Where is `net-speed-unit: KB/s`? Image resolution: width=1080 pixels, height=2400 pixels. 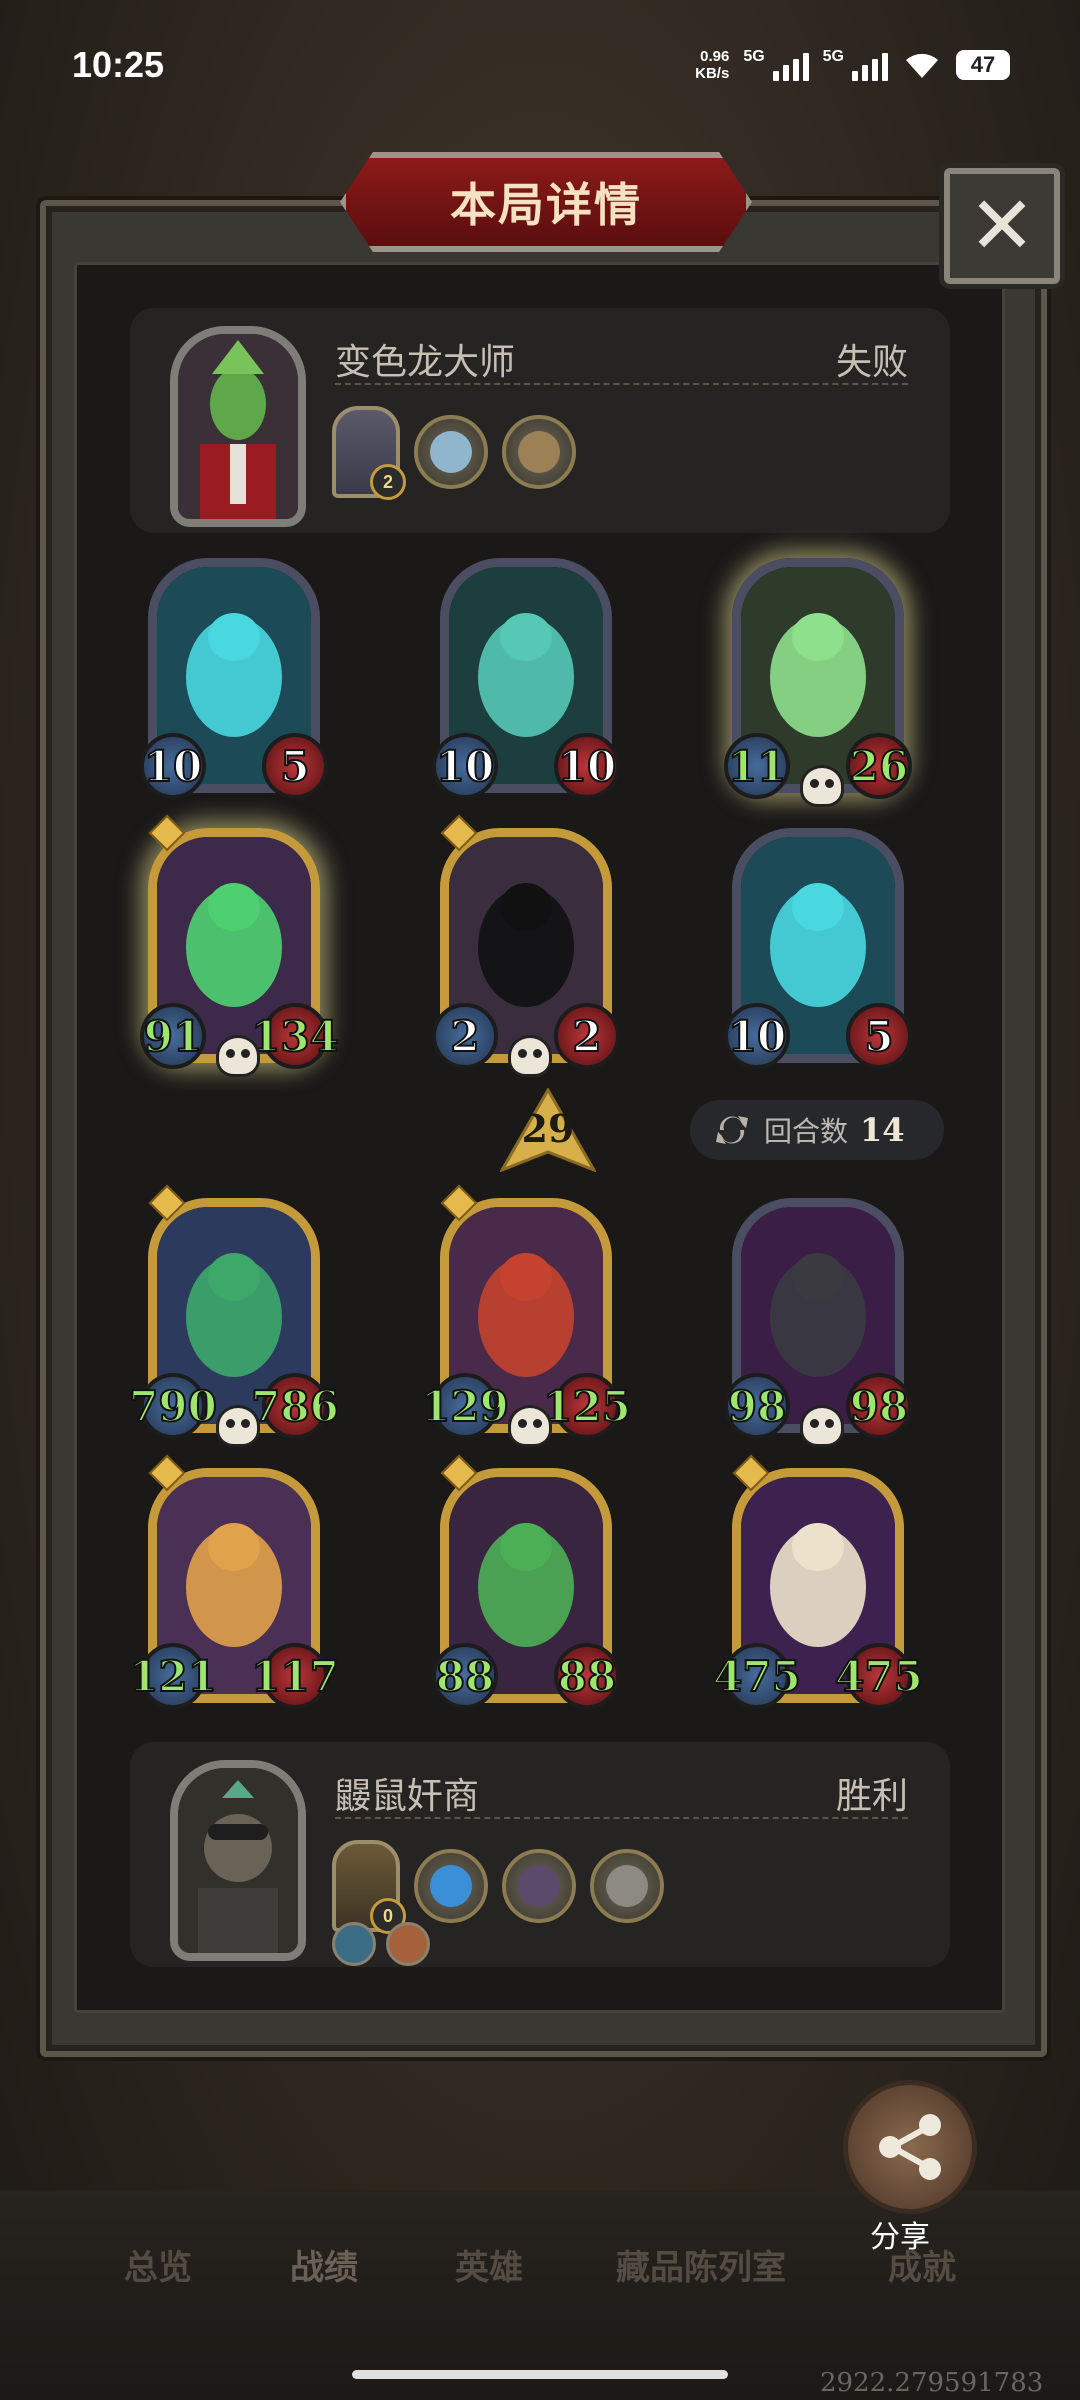 net-speed-unit: KB/s is located at coordinates (712, 73).